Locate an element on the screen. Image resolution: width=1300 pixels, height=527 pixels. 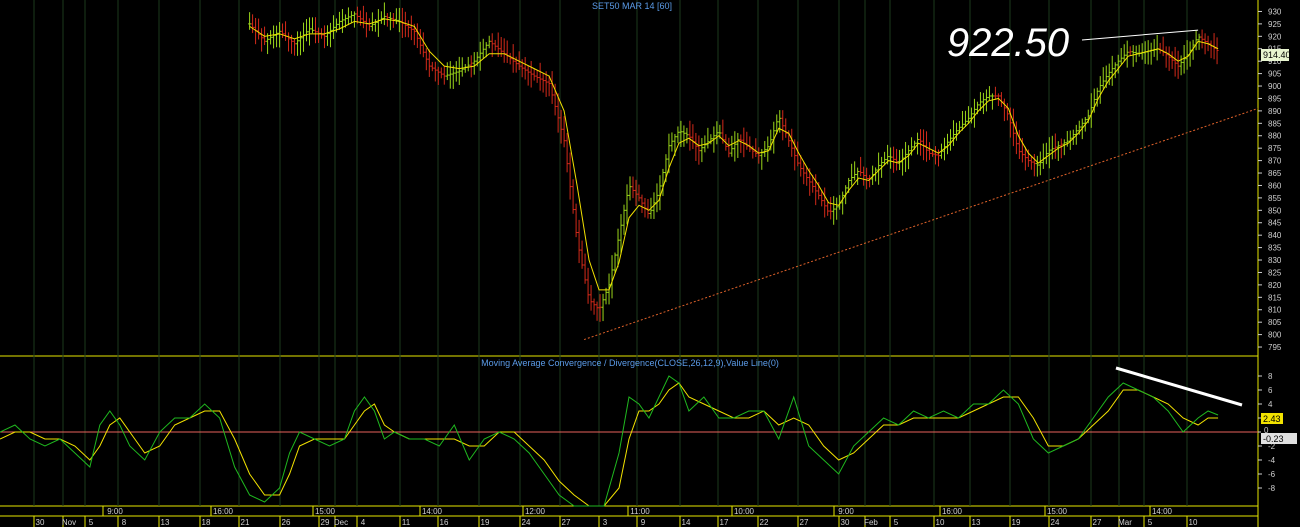
price-tick-label: 825 is located at coordinates (1275, 272).